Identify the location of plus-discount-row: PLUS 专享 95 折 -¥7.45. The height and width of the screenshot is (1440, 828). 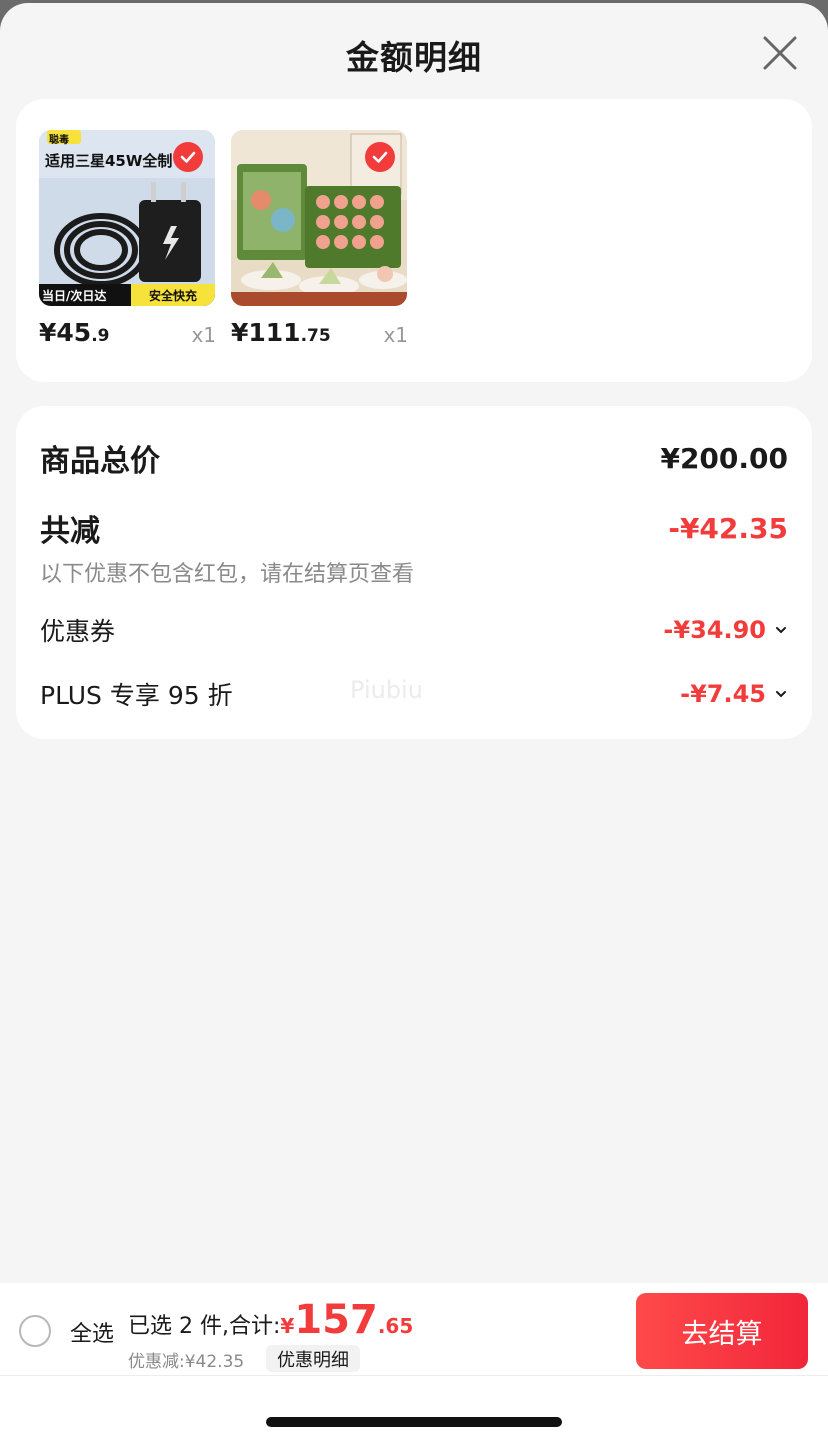
(414, 694).